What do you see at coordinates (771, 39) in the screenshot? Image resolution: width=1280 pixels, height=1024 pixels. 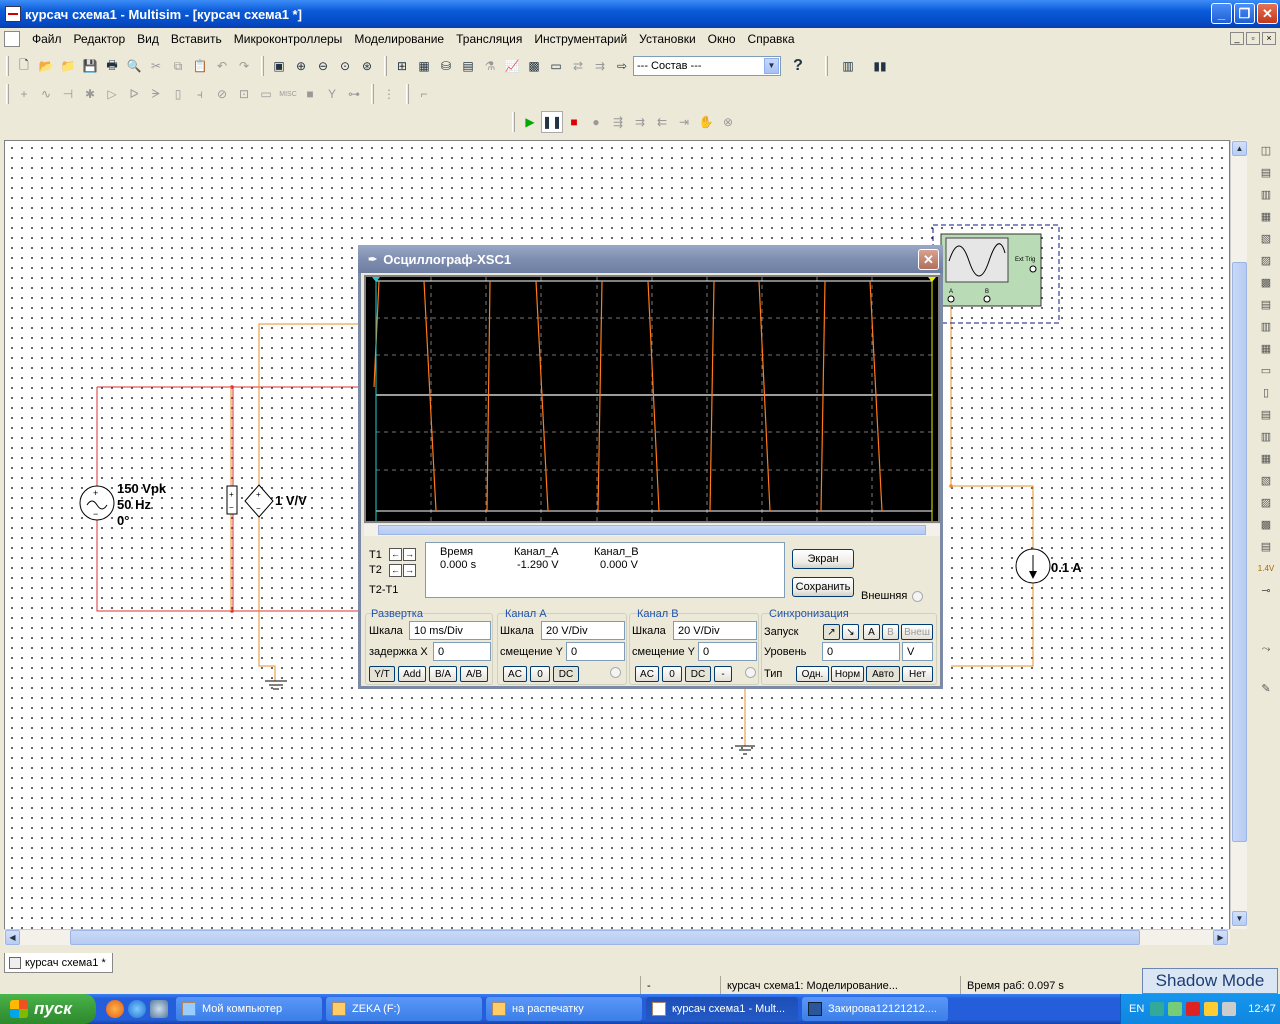 I see `menu-help: Справка` at bounding box center [771, 39].